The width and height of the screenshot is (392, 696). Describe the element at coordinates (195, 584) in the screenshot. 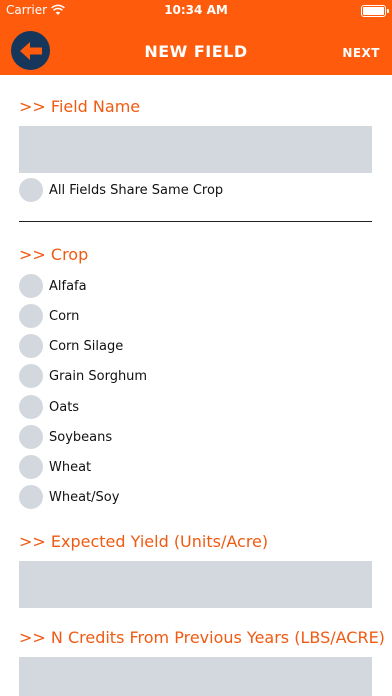

I see `expected-yield-input` at that location.